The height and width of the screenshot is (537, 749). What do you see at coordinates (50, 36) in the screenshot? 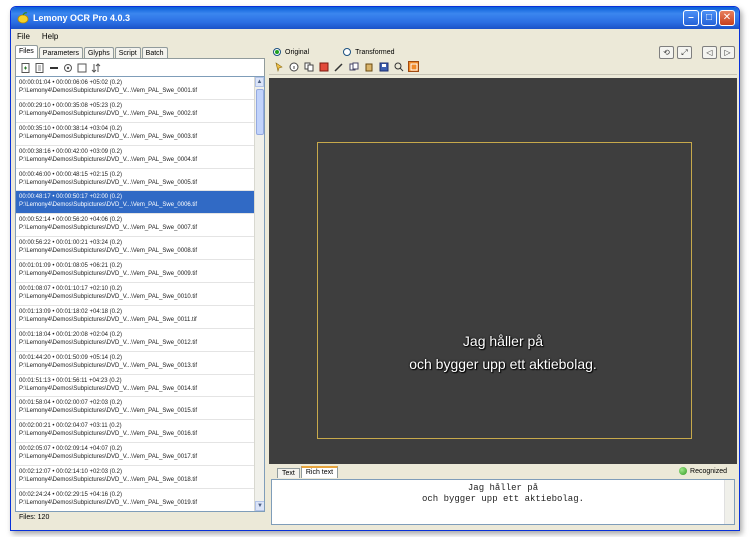
I see `menu-help: Help` at bounding box center [50, 36].